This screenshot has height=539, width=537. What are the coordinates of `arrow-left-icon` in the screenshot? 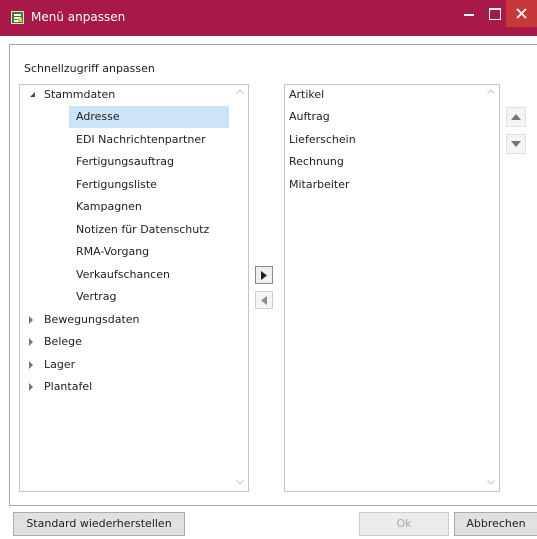 It's located at (264, 300).